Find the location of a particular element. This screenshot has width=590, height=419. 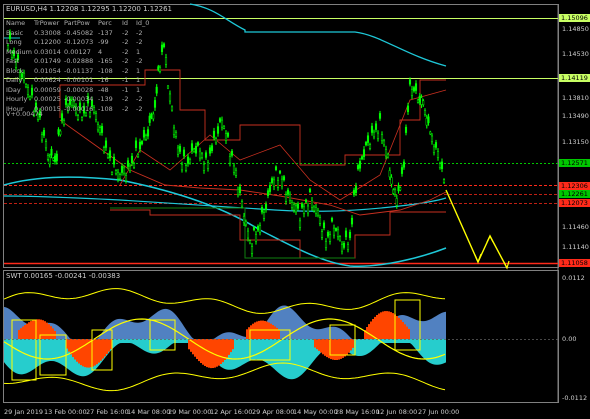

symbol-name: EURUSD,H4 is located at coordinates (27, 9).